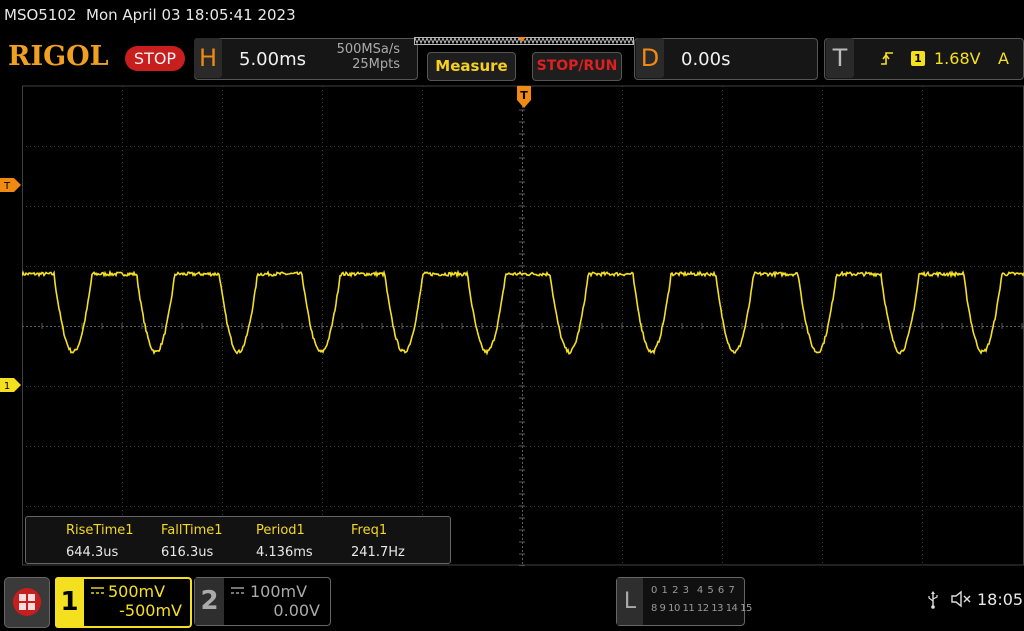 This screenshot has height=631, width=1024. I want to click on trigger-position-marker: T, so click(524, 97).